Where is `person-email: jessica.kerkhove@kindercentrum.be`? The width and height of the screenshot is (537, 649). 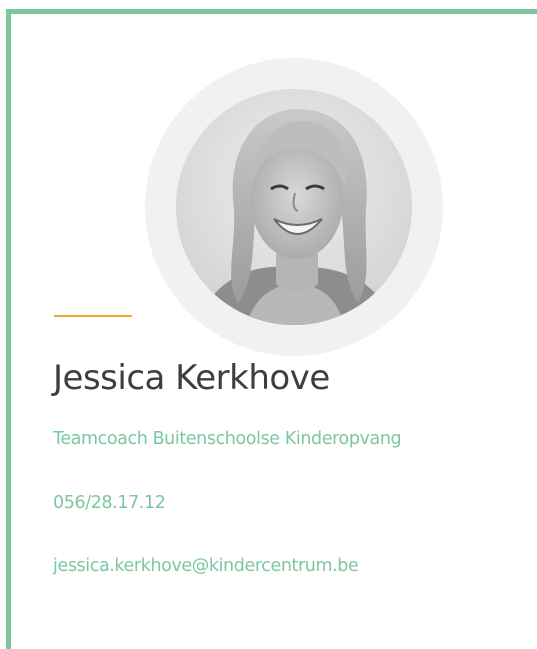 person-email: jessica.kerkhove@kindercentrum.be is located at coordinates (206, 566).